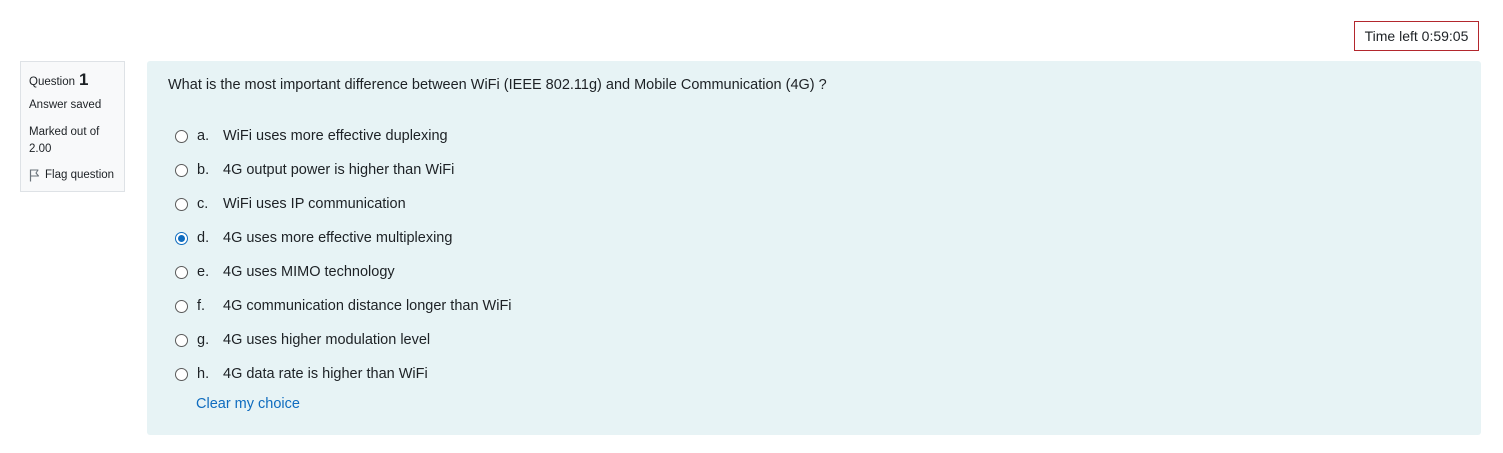  Describe the element at coordinates (314, 204) in the screenshot. I see `answer-text: WiFi uses IP communication` at that location.